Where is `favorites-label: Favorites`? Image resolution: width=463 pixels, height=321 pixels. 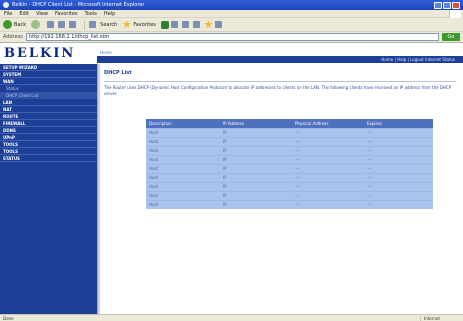
favorites-label: Favorites is located at coordinates (144, 24).